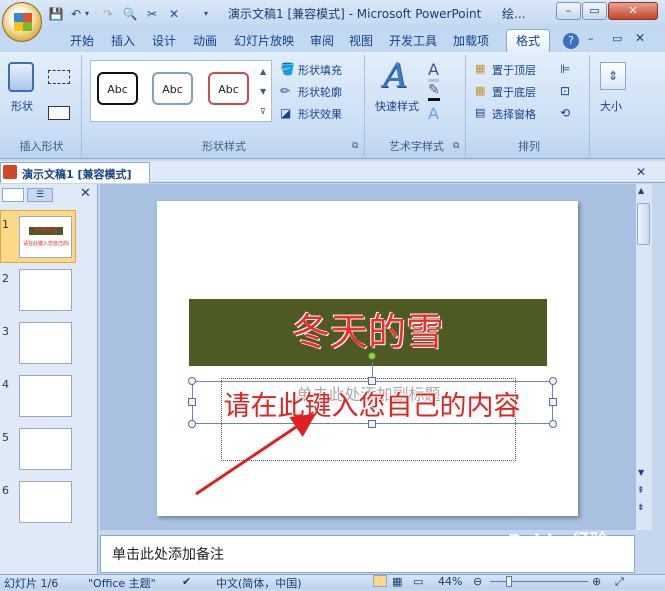 Image resolution: width=665 pixels, height=591 pixels. I want to click on fit-to-window-icon: ⤢, so click(619, 582).